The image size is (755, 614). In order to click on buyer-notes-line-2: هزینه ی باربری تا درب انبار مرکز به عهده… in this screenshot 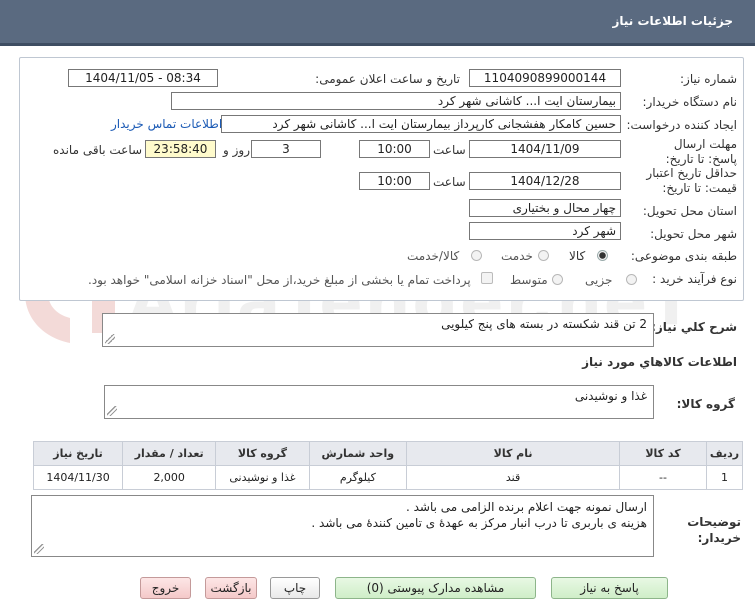, I will do `click(479, 523)`.